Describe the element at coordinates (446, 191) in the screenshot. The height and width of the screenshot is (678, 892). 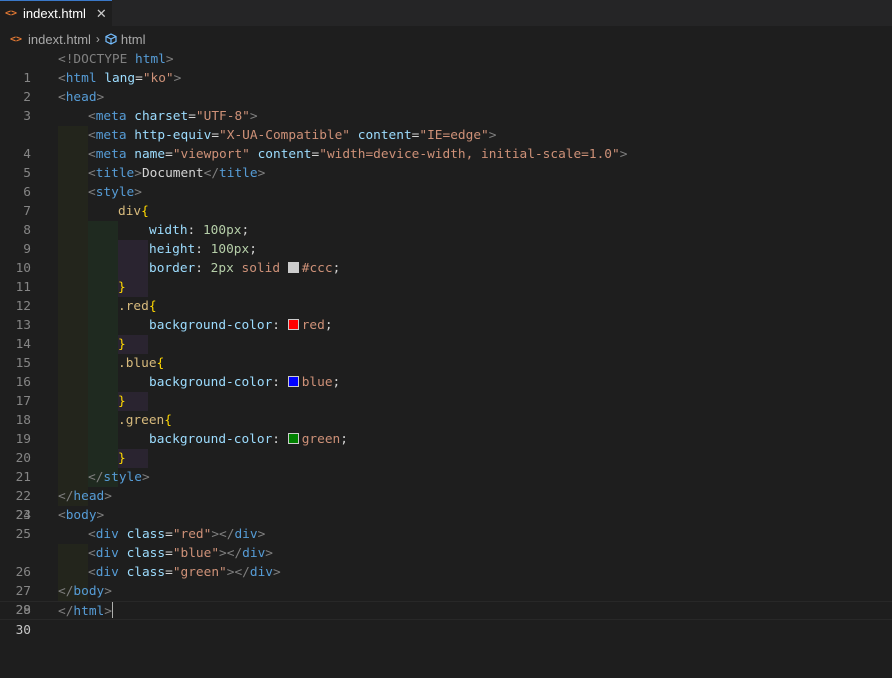
I see `code-line: 7 <title>Document</title>` at that location.